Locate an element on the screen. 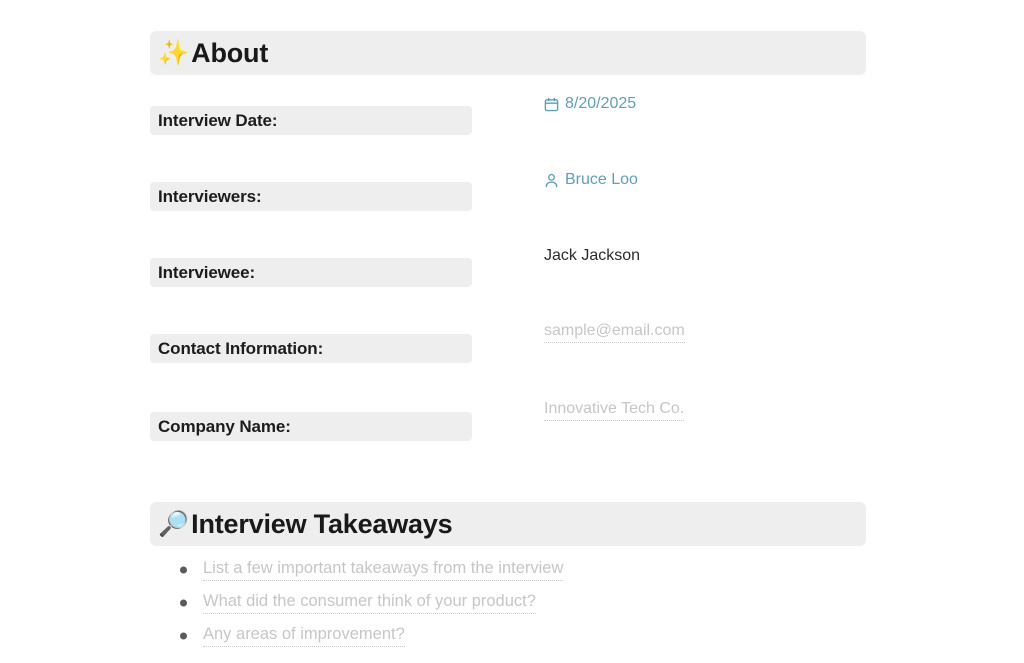  field-value-text: Jack Jackson is located at coordinates (592, 255).